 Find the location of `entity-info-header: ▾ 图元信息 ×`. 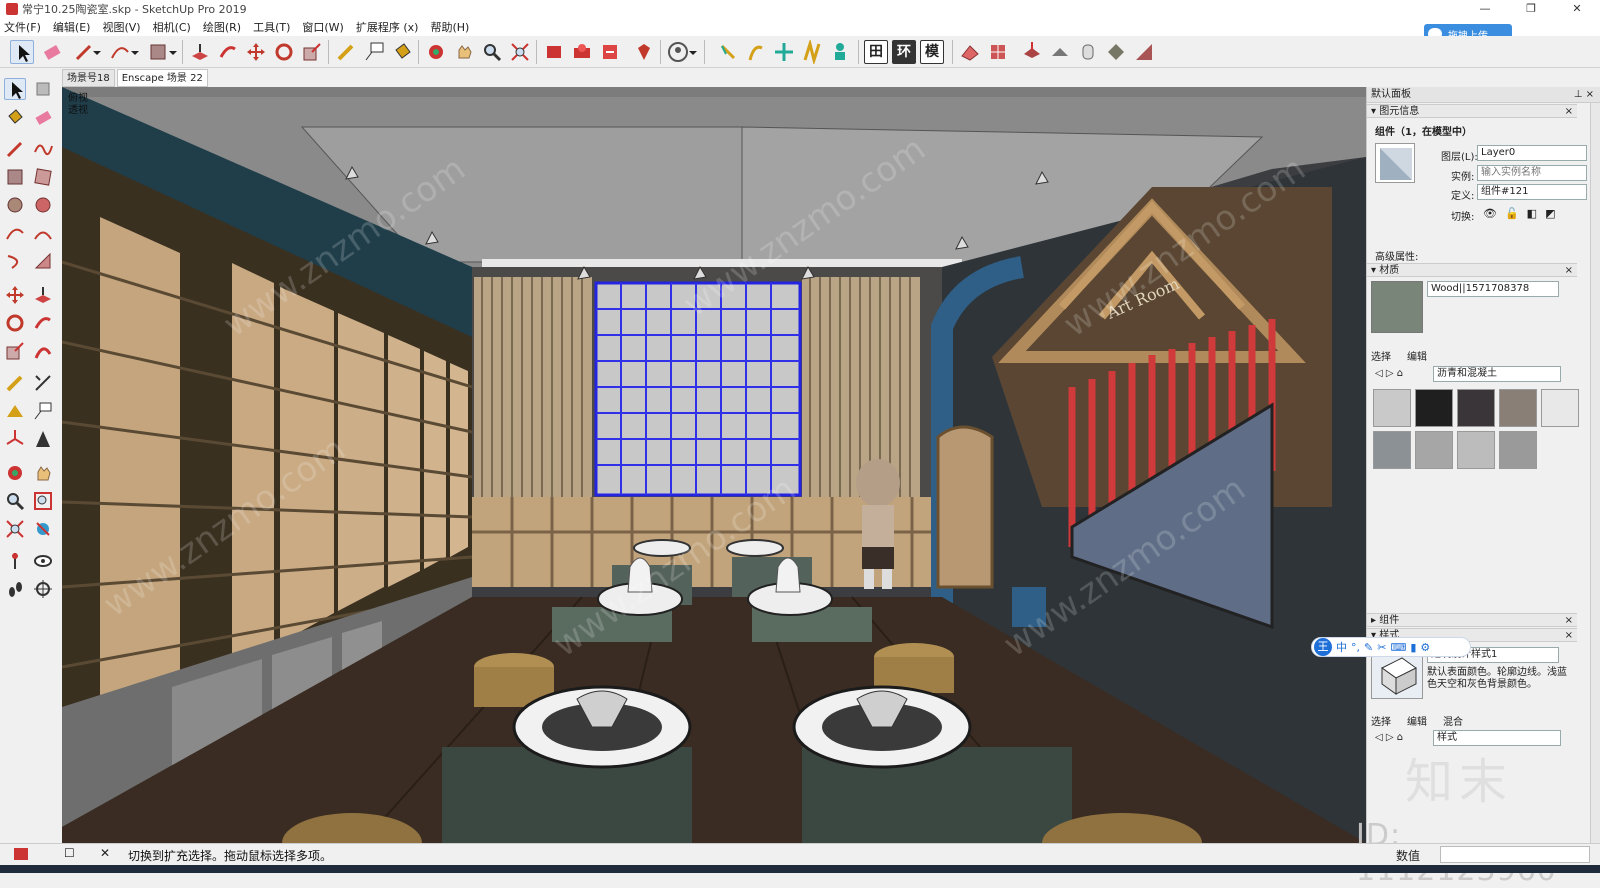

entity-info-header: ▾ 图元信息 × is located at coordinates (1472, 111).